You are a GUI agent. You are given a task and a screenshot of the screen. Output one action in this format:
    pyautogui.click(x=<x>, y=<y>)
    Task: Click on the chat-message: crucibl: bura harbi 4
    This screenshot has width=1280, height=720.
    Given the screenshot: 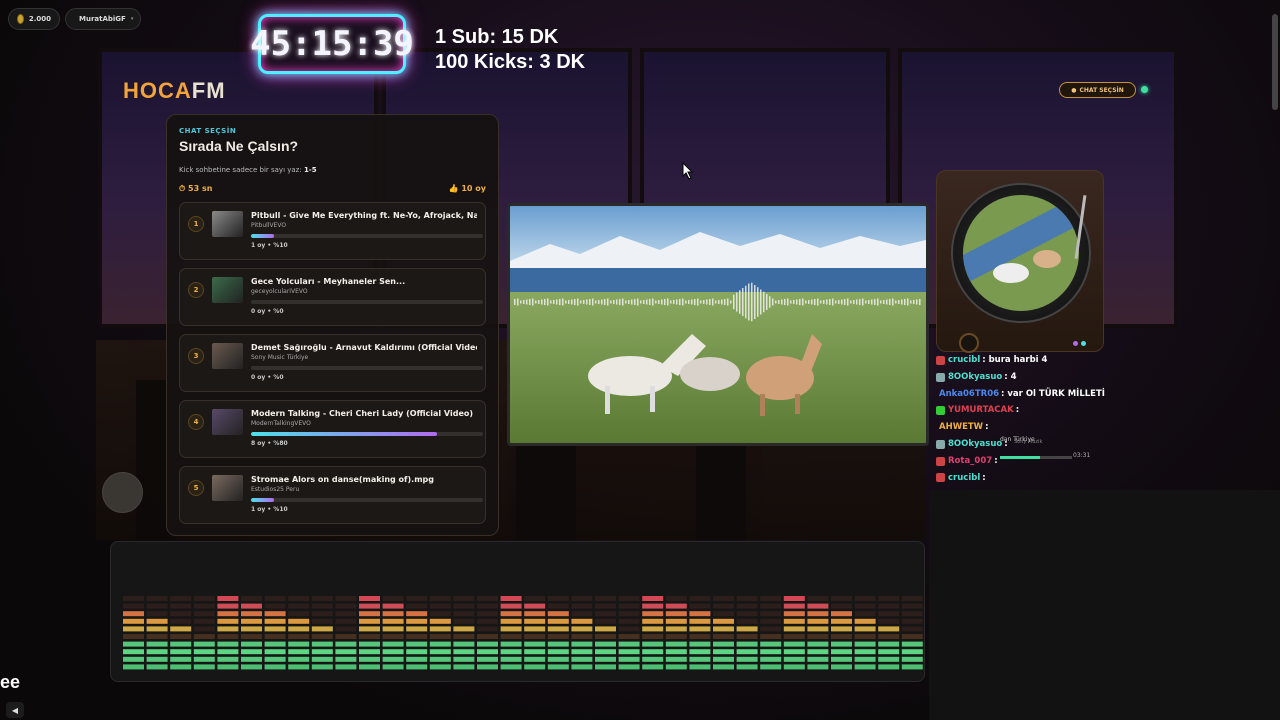 What is the action you would take?
    pyautogui.click(x=1036, y=360)
    